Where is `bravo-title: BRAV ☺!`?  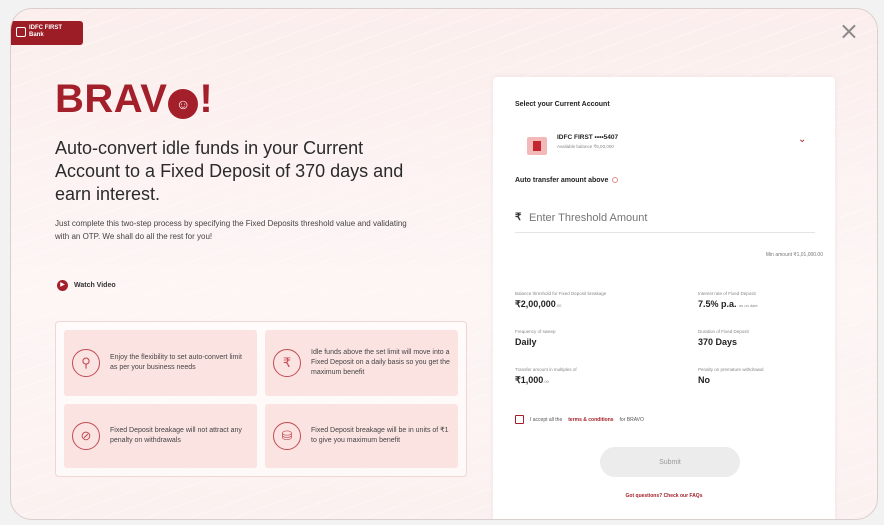
bravo-title: BRAV ☺! is located at coordinates (134, 99).